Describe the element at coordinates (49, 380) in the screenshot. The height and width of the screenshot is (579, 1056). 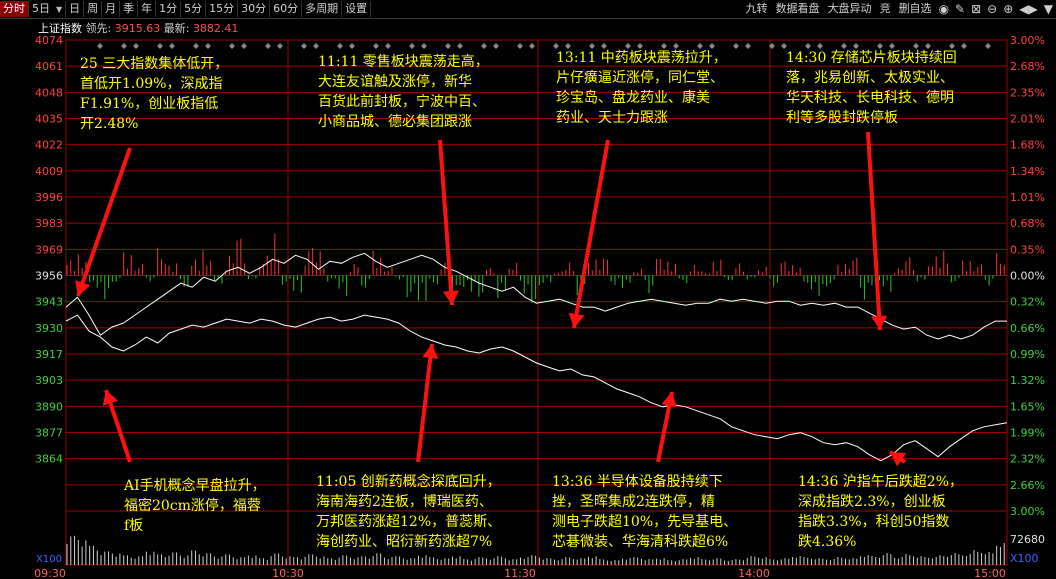
I see `y-tick-label: 3903` at that location.